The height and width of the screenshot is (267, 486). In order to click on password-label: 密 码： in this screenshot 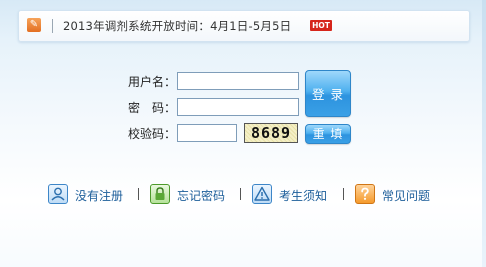, I will do `click(152, 108)`.